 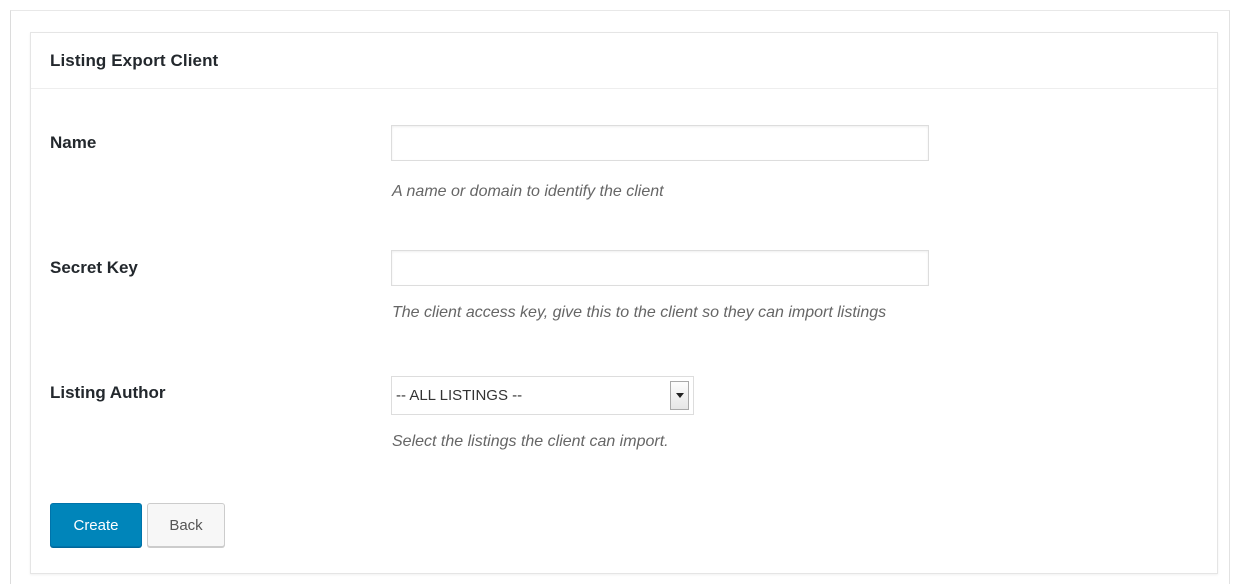 I want to click on listing-author-selected-value: -- ALL LISTINGS --, so click(x=459, y=395).